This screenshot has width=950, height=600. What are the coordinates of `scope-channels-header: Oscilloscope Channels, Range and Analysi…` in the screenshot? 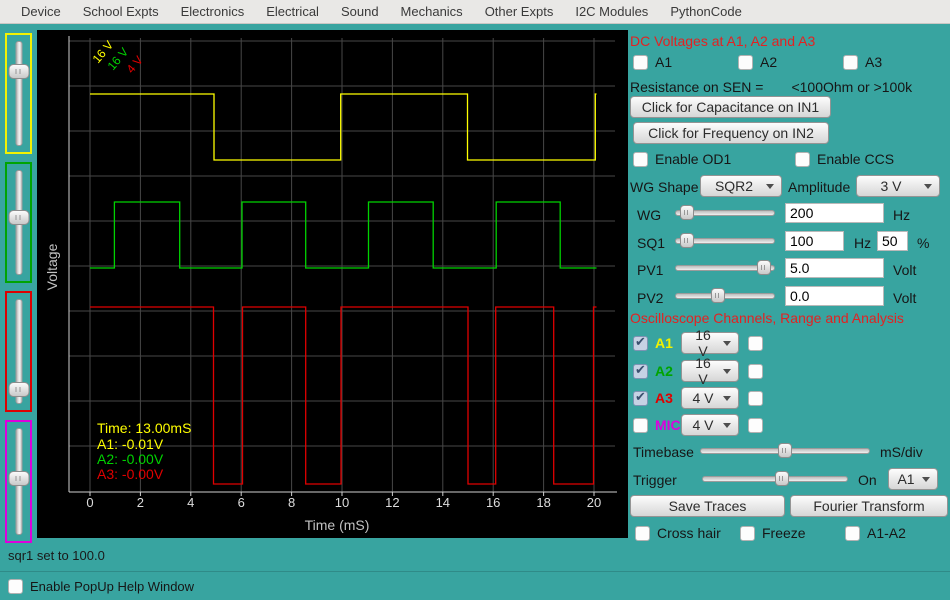 It's located at (767, 318).